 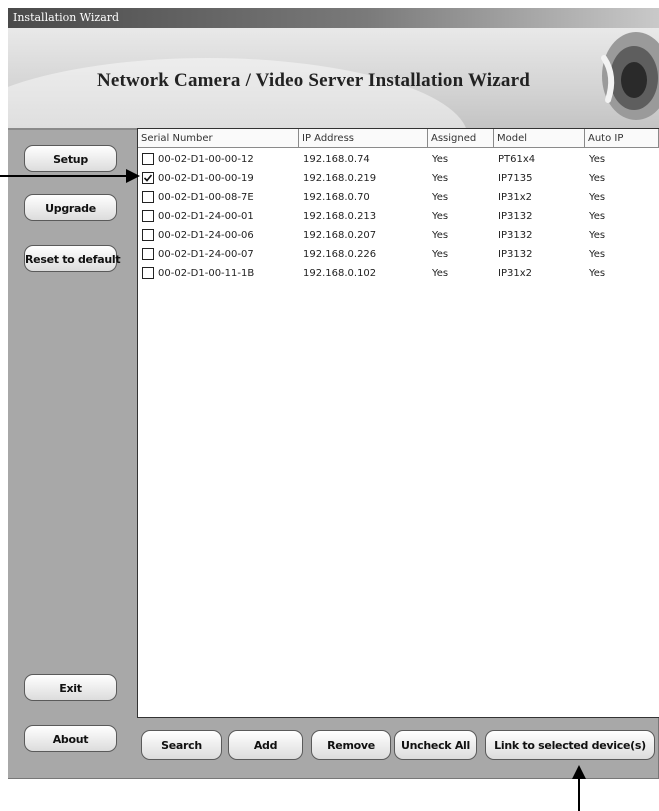 I want to click on ip-address-cell: 192.168.0.74, so click(x=336, y=159).